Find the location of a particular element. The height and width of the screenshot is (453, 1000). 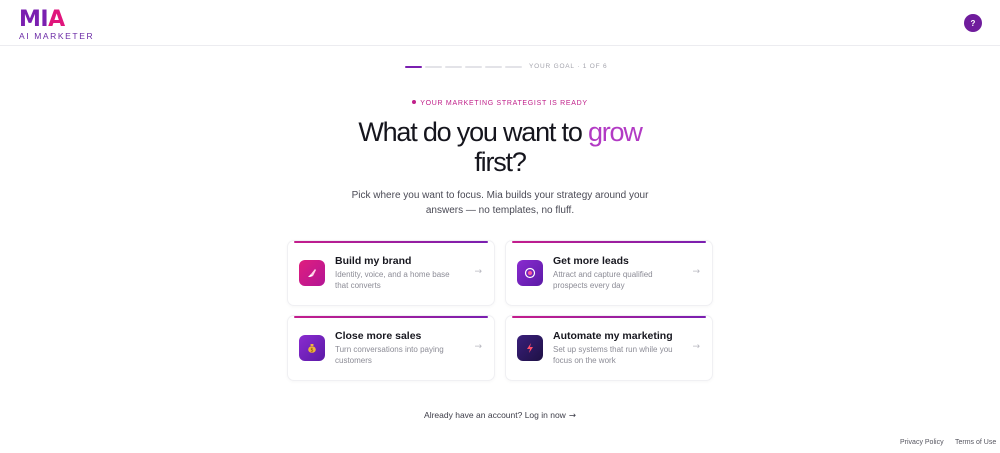

title-accent: grow is located at coordinates (615, 132).